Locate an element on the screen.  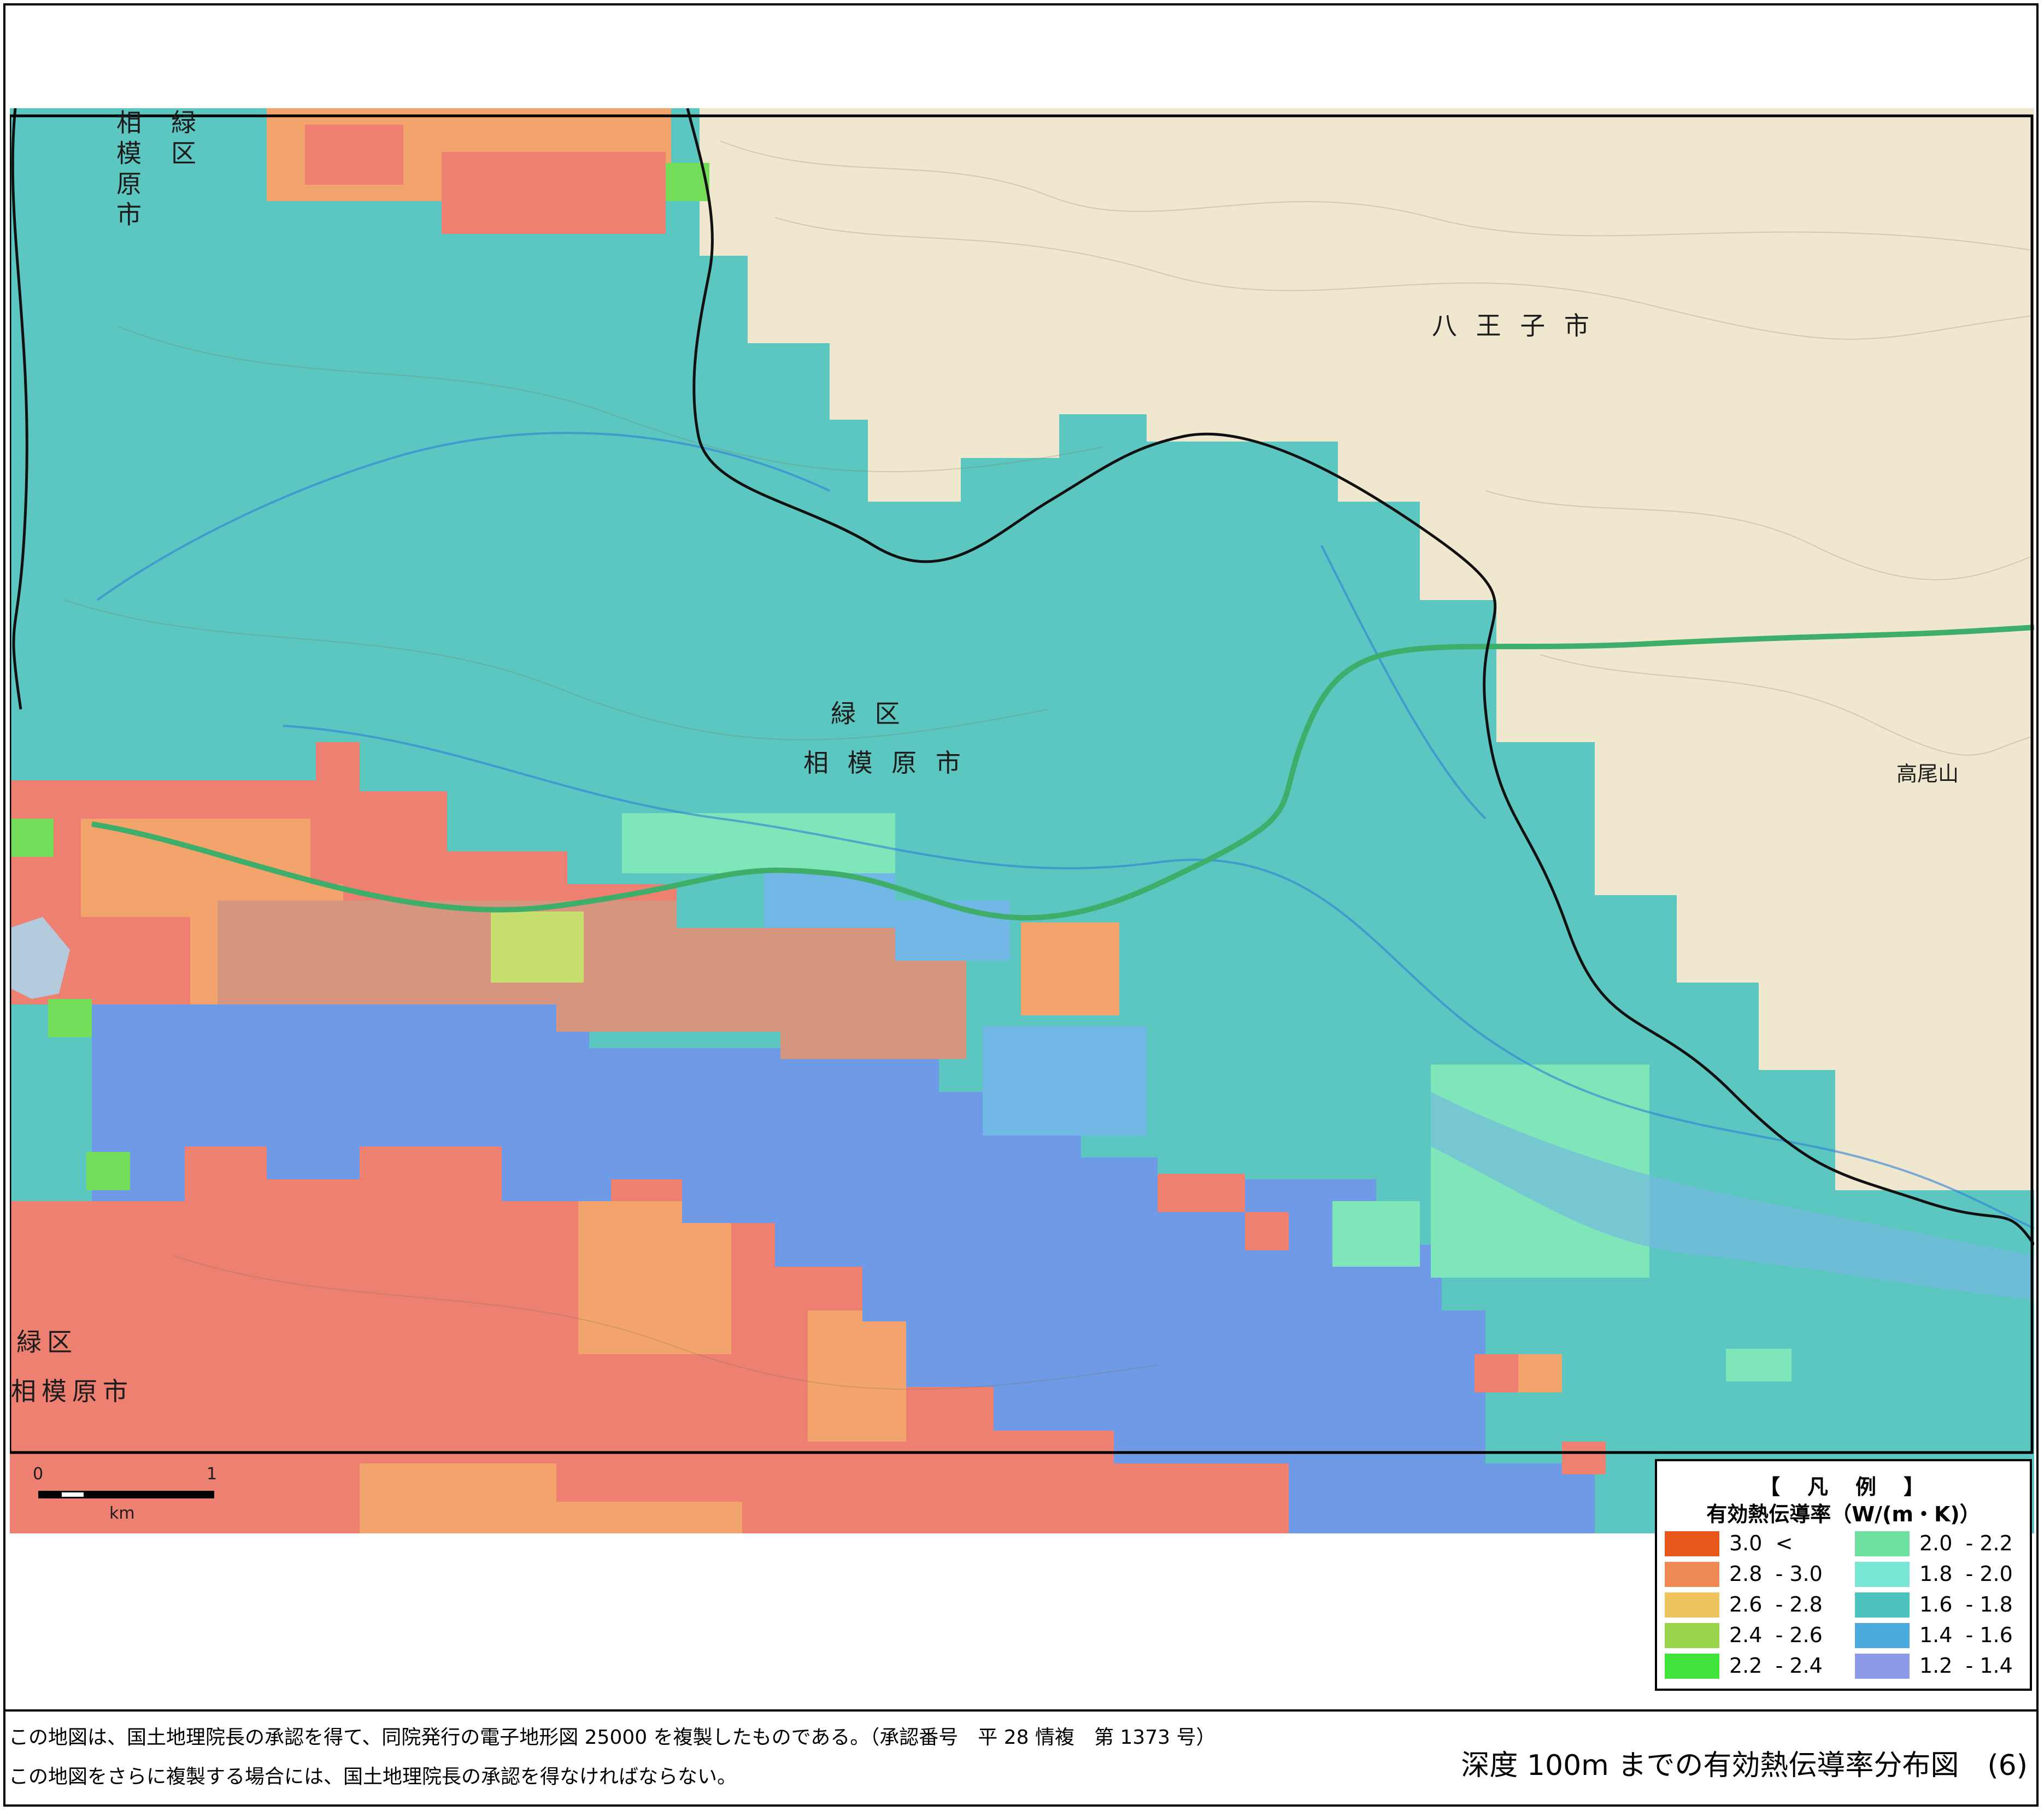
copyright-note-2: この地図をさらに複製する場合には、国土地理院長の承認を得なければならない。 is located at coordinates (373, 1777).